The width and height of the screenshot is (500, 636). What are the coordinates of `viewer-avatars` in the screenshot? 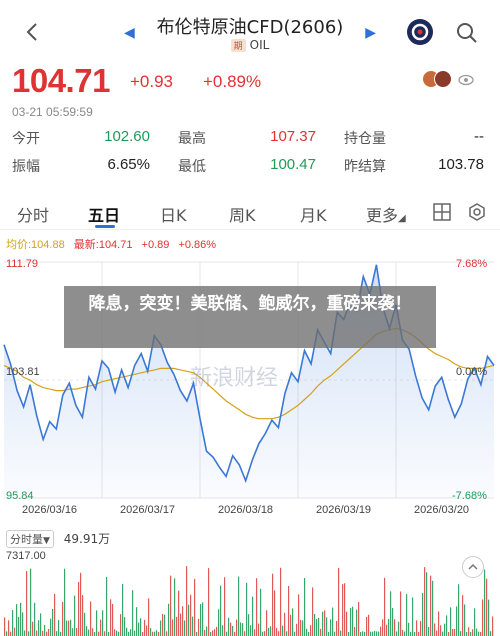 It's located at (450, 80).